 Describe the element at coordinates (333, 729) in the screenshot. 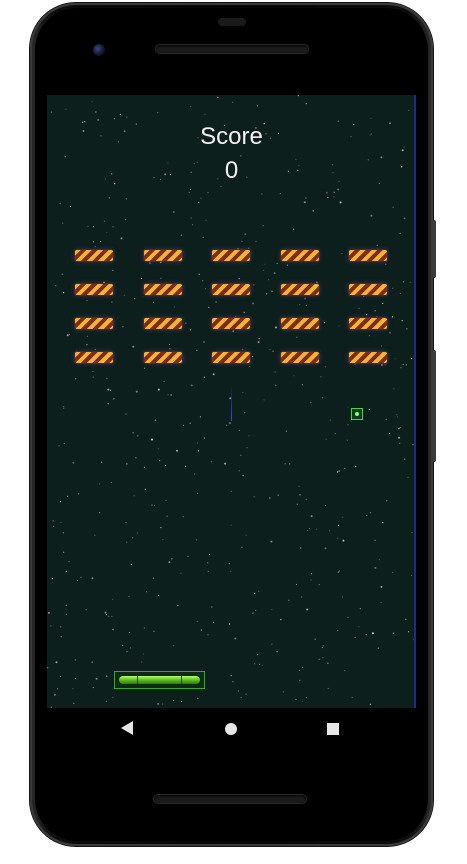

I see `recents-square-icon` at that location.